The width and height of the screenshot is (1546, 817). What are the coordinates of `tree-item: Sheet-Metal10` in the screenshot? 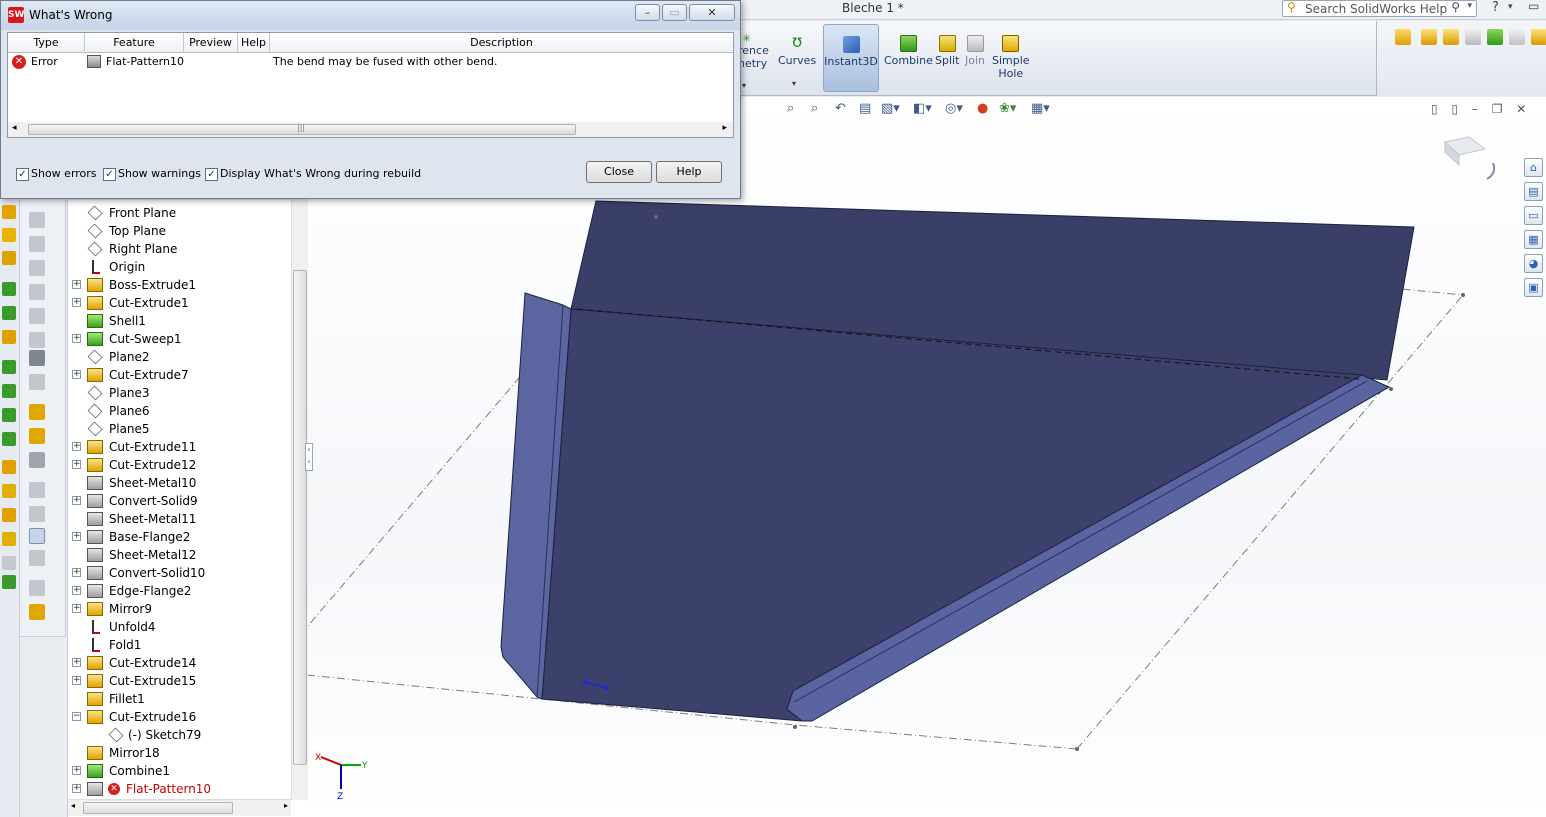 It's located at (180, 483).